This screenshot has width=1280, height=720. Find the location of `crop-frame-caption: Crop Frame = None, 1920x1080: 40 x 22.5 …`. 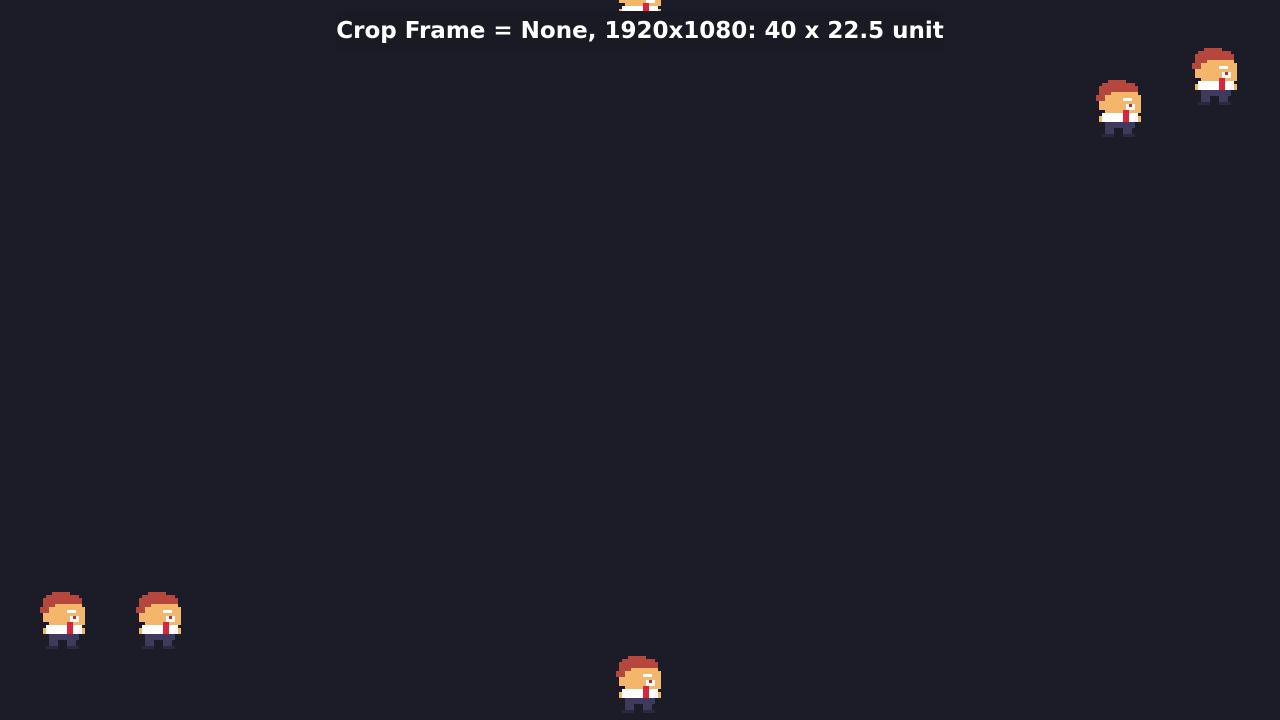

crop-frame-caption: Crop Frame = None, 1920x1080: 40 x 22.5 … is located at coordinates (640, 31).